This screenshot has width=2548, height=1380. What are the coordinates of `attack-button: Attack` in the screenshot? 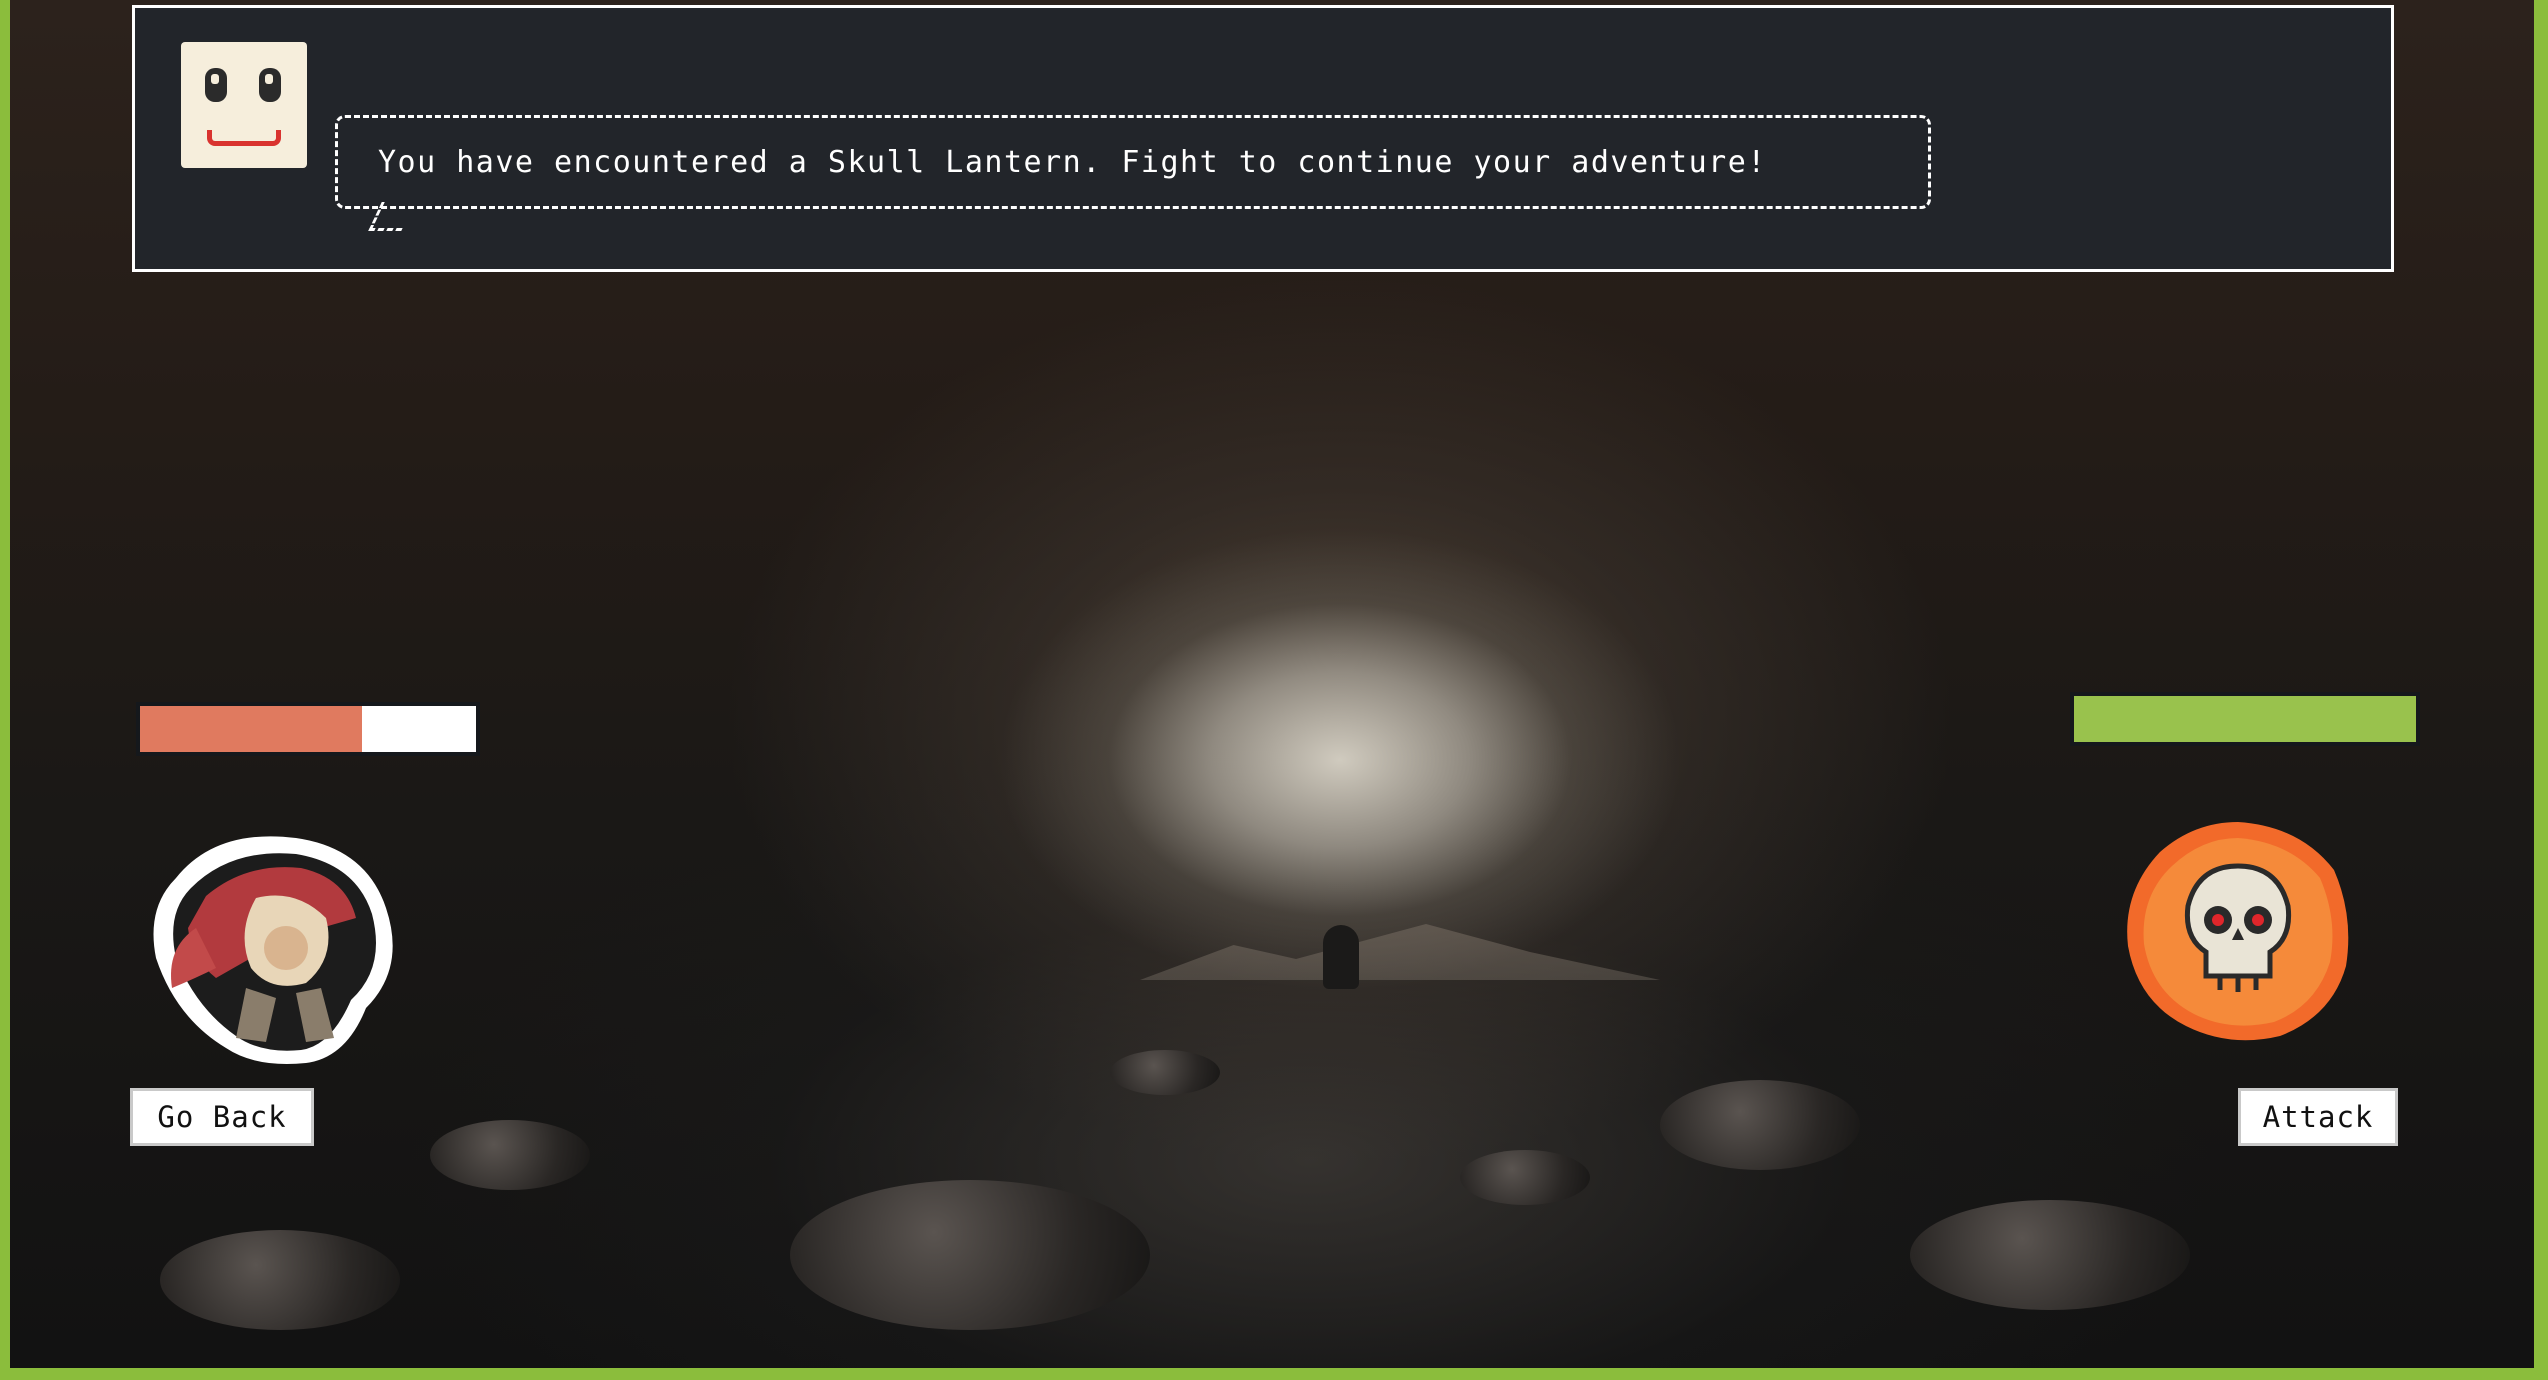 It's located at (2318, 1117).